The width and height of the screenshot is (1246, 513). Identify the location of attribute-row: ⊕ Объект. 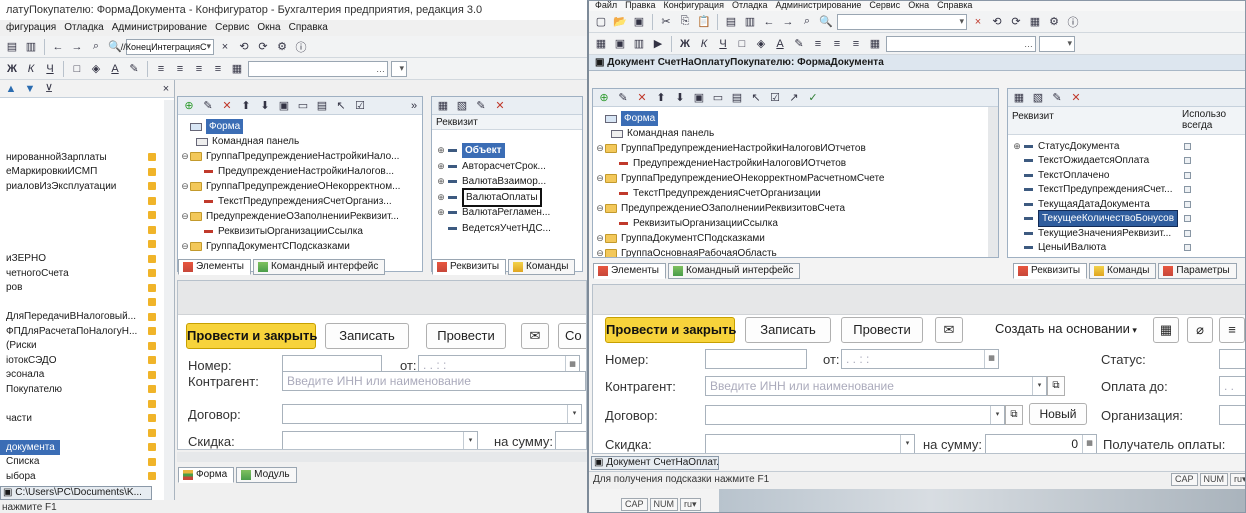
(508, 151).